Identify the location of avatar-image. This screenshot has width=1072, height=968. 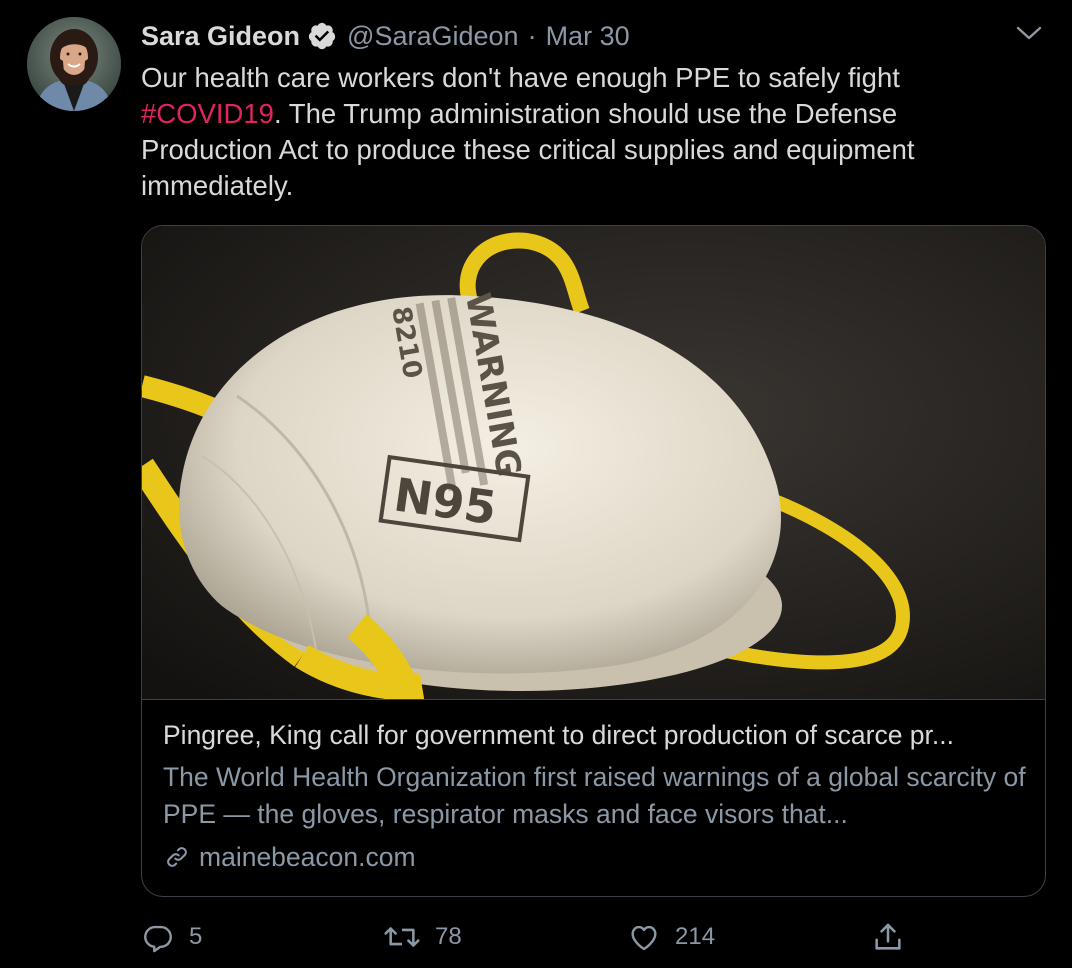
(74, 64).